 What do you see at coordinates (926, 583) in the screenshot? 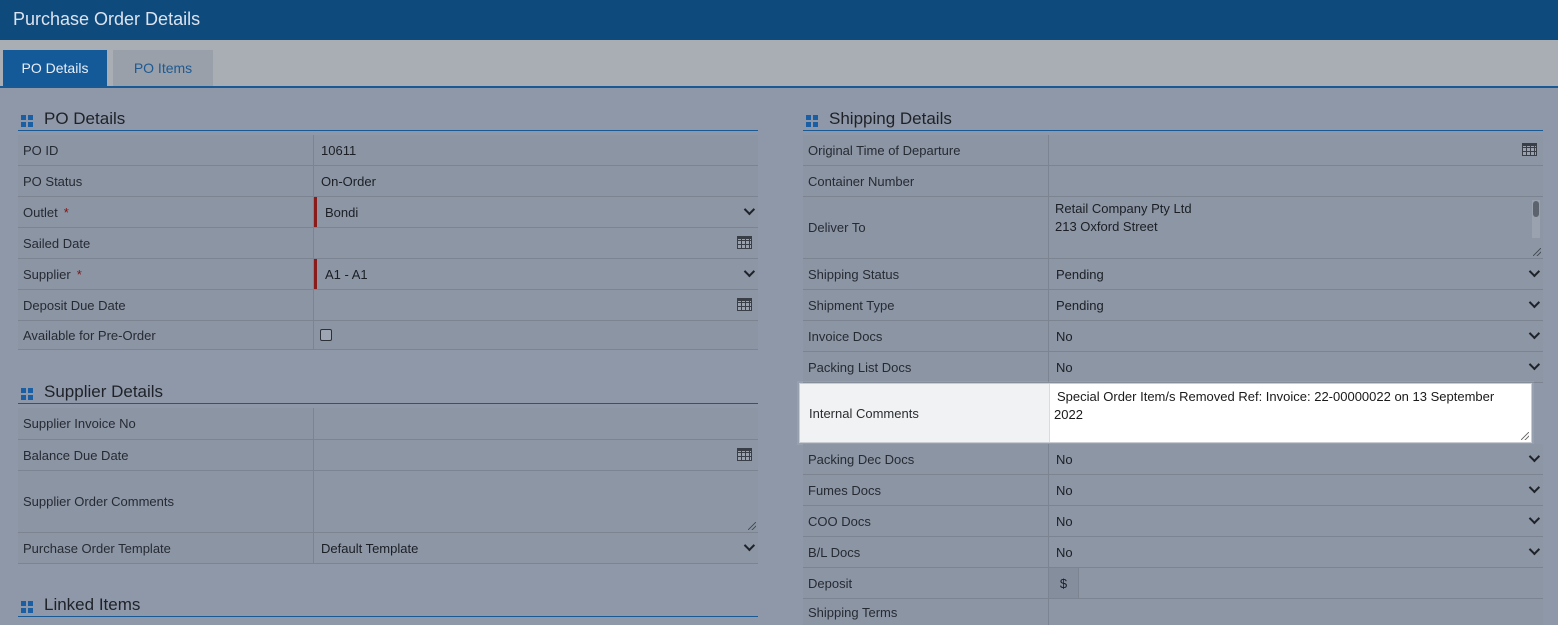
I see `field-label: Deposit` at bounding box center [926, 583].